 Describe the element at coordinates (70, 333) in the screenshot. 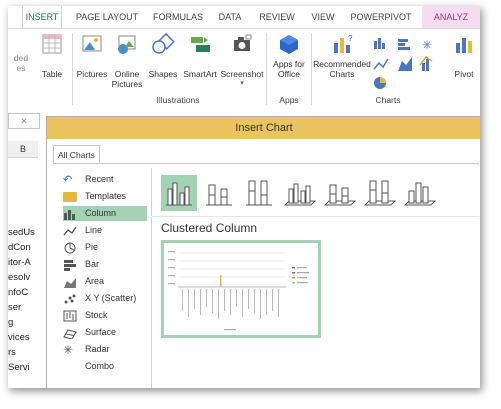

I see `surface-chart-icon` at that location.